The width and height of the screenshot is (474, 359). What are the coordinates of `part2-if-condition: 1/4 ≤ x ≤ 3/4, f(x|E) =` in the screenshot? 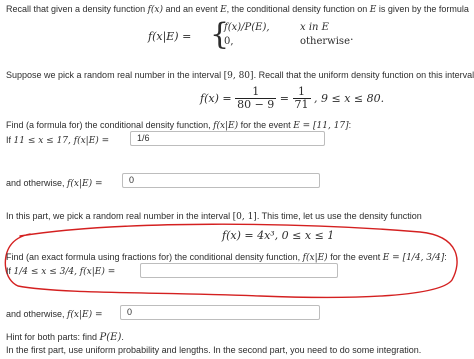 It's located at (64, 272).